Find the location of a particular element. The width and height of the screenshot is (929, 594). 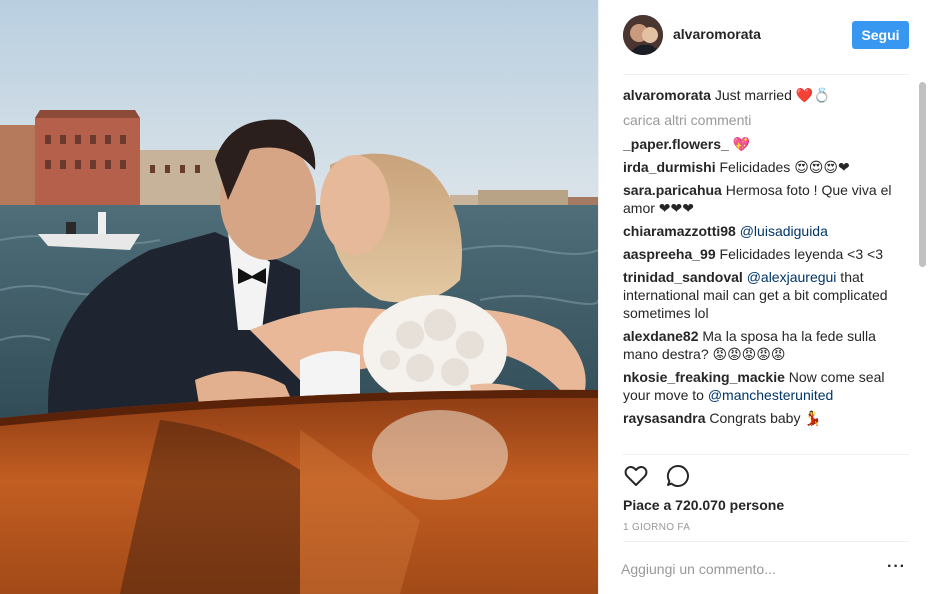

comment-username: alexdane82 is located at coordinates (661, 336).